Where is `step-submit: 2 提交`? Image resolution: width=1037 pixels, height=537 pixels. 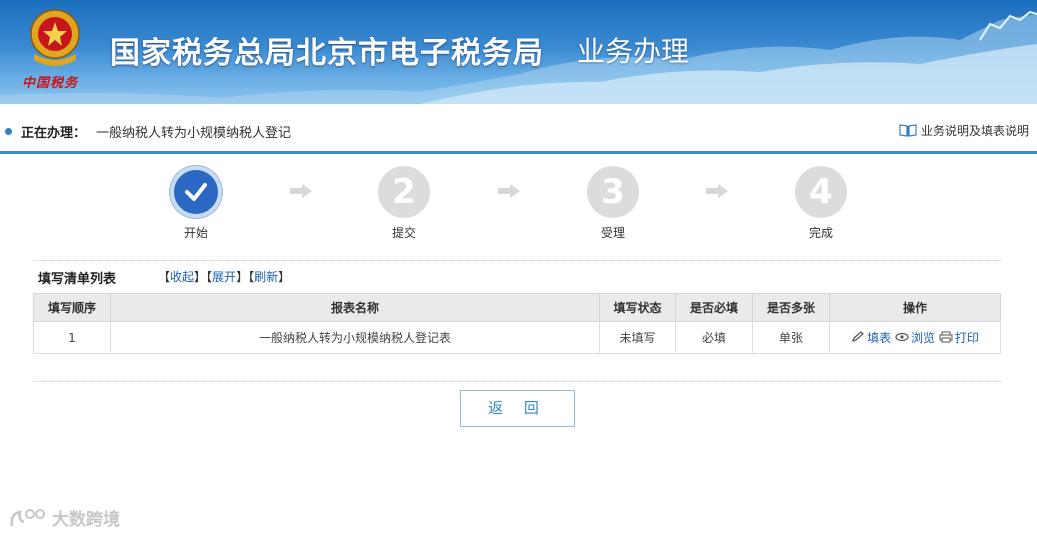
step-submit: 2 提交 is located at coordinates (404, 203).